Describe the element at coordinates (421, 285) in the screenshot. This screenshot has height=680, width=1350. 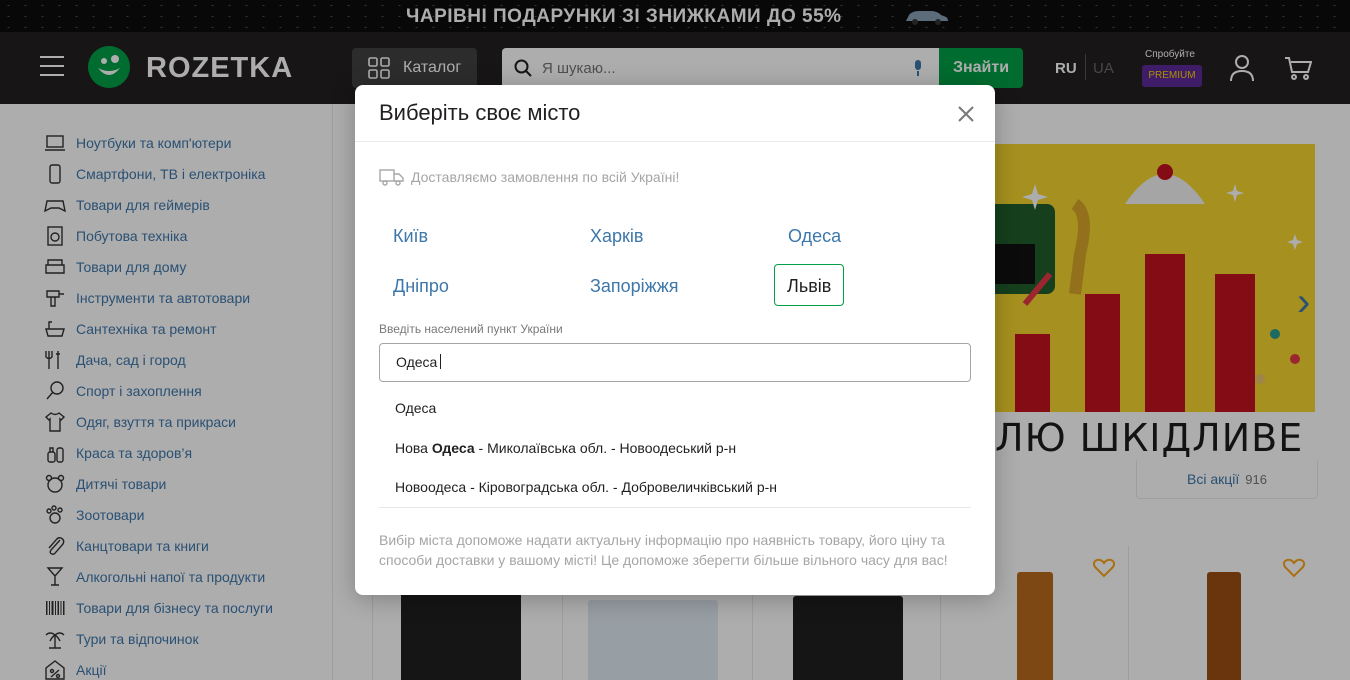
I see `city-dnipro: Дніпро` at that location.